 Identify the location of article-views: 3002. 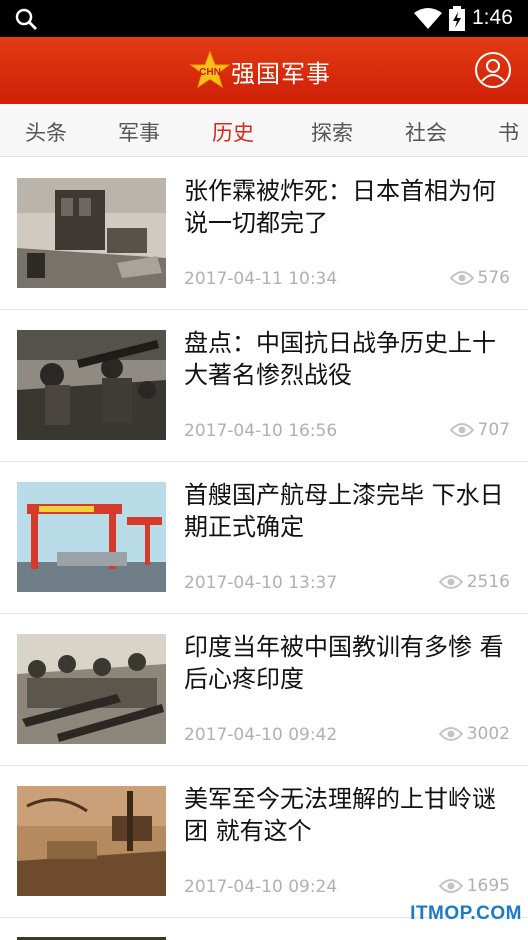
(474, 734).